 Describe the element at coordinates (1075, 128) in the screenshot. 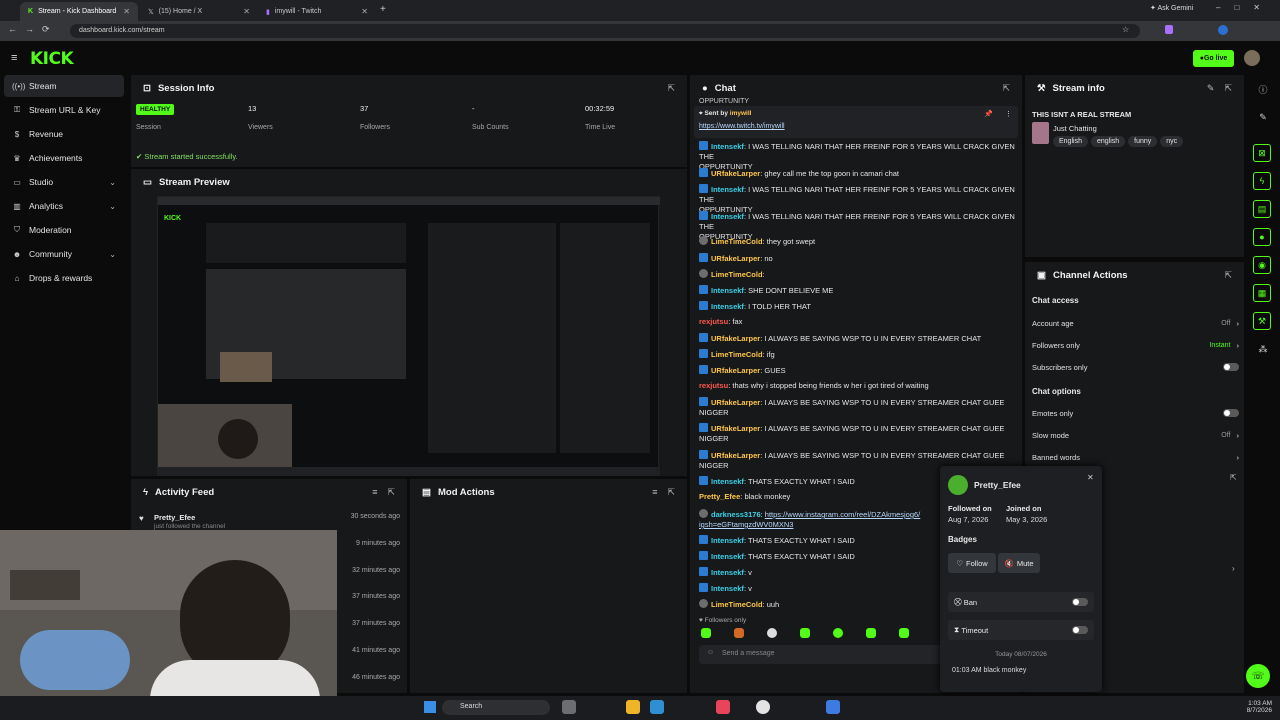

I see `category-name: Just Chatting` at that location.